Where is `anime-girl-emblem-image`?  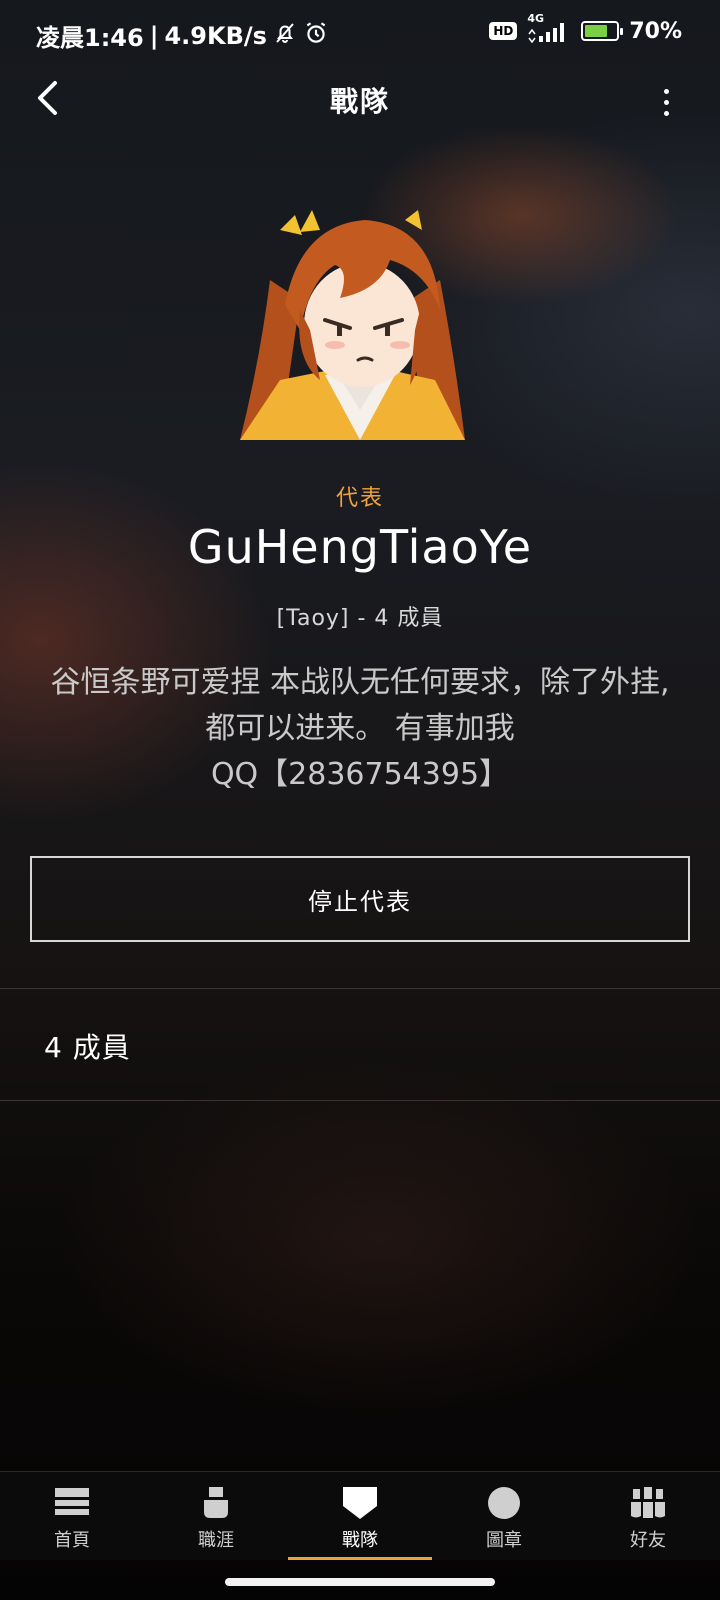
anime-girl-emblem-image is located at coordinates (352, 325).